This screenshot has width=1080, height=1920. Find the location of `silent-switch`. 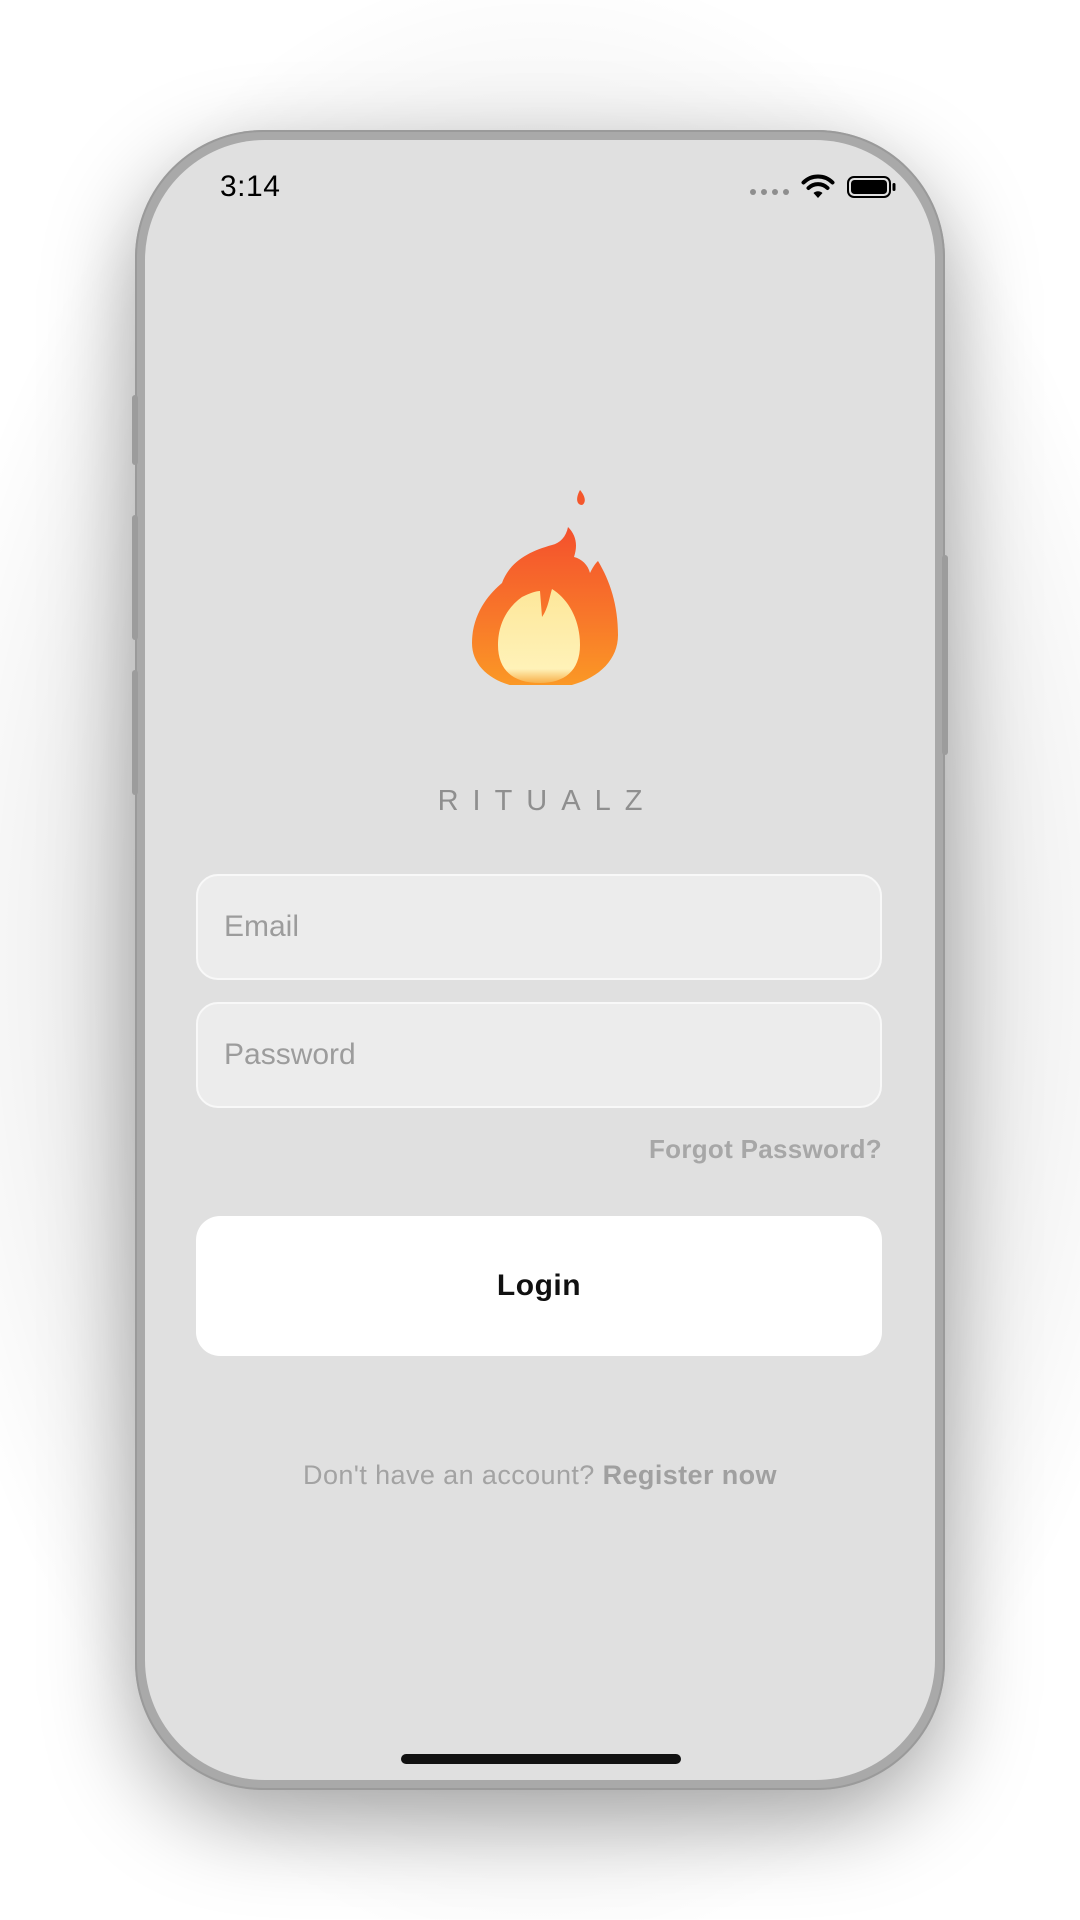

silent-switch is located at coordinates (135, 430).